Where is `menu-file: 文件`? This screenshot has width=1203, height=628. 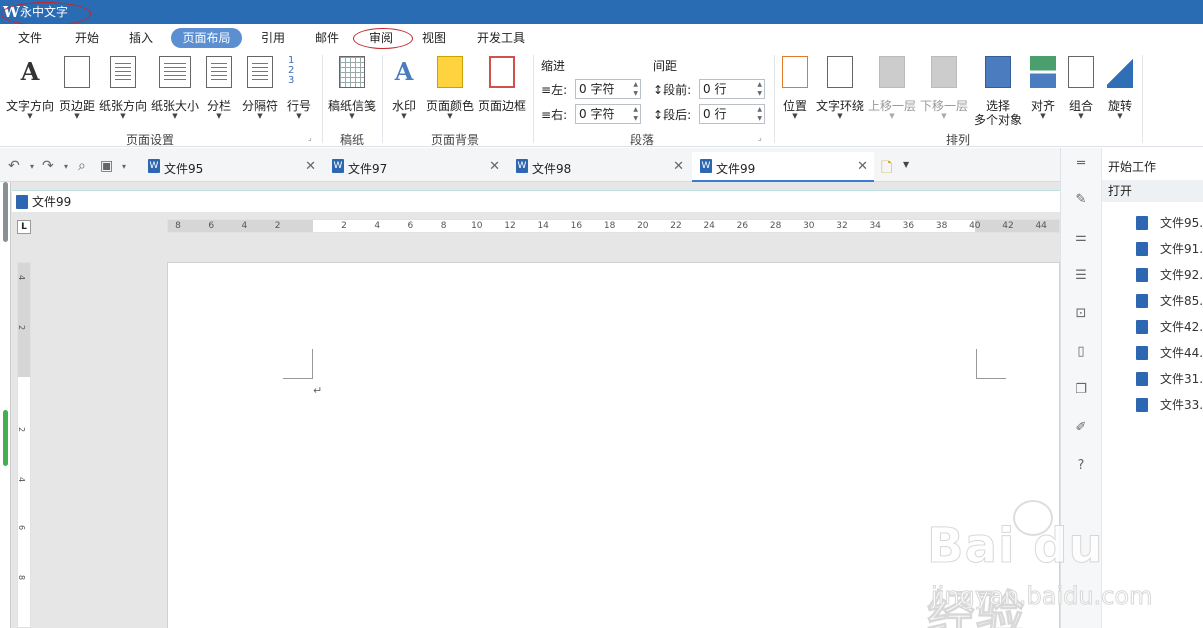 menu-file: 文件 is located at coordinates (30, 38).